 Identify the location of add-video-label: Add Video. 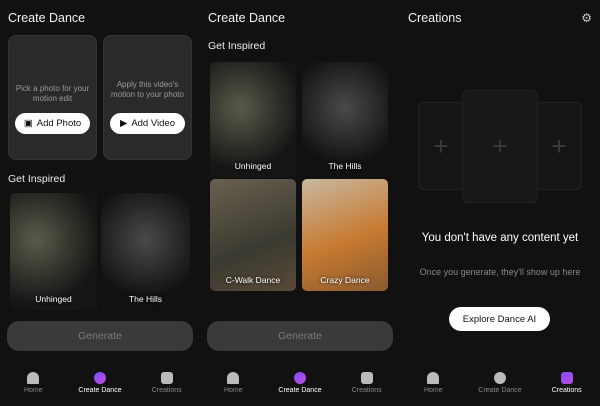
(153, 123).